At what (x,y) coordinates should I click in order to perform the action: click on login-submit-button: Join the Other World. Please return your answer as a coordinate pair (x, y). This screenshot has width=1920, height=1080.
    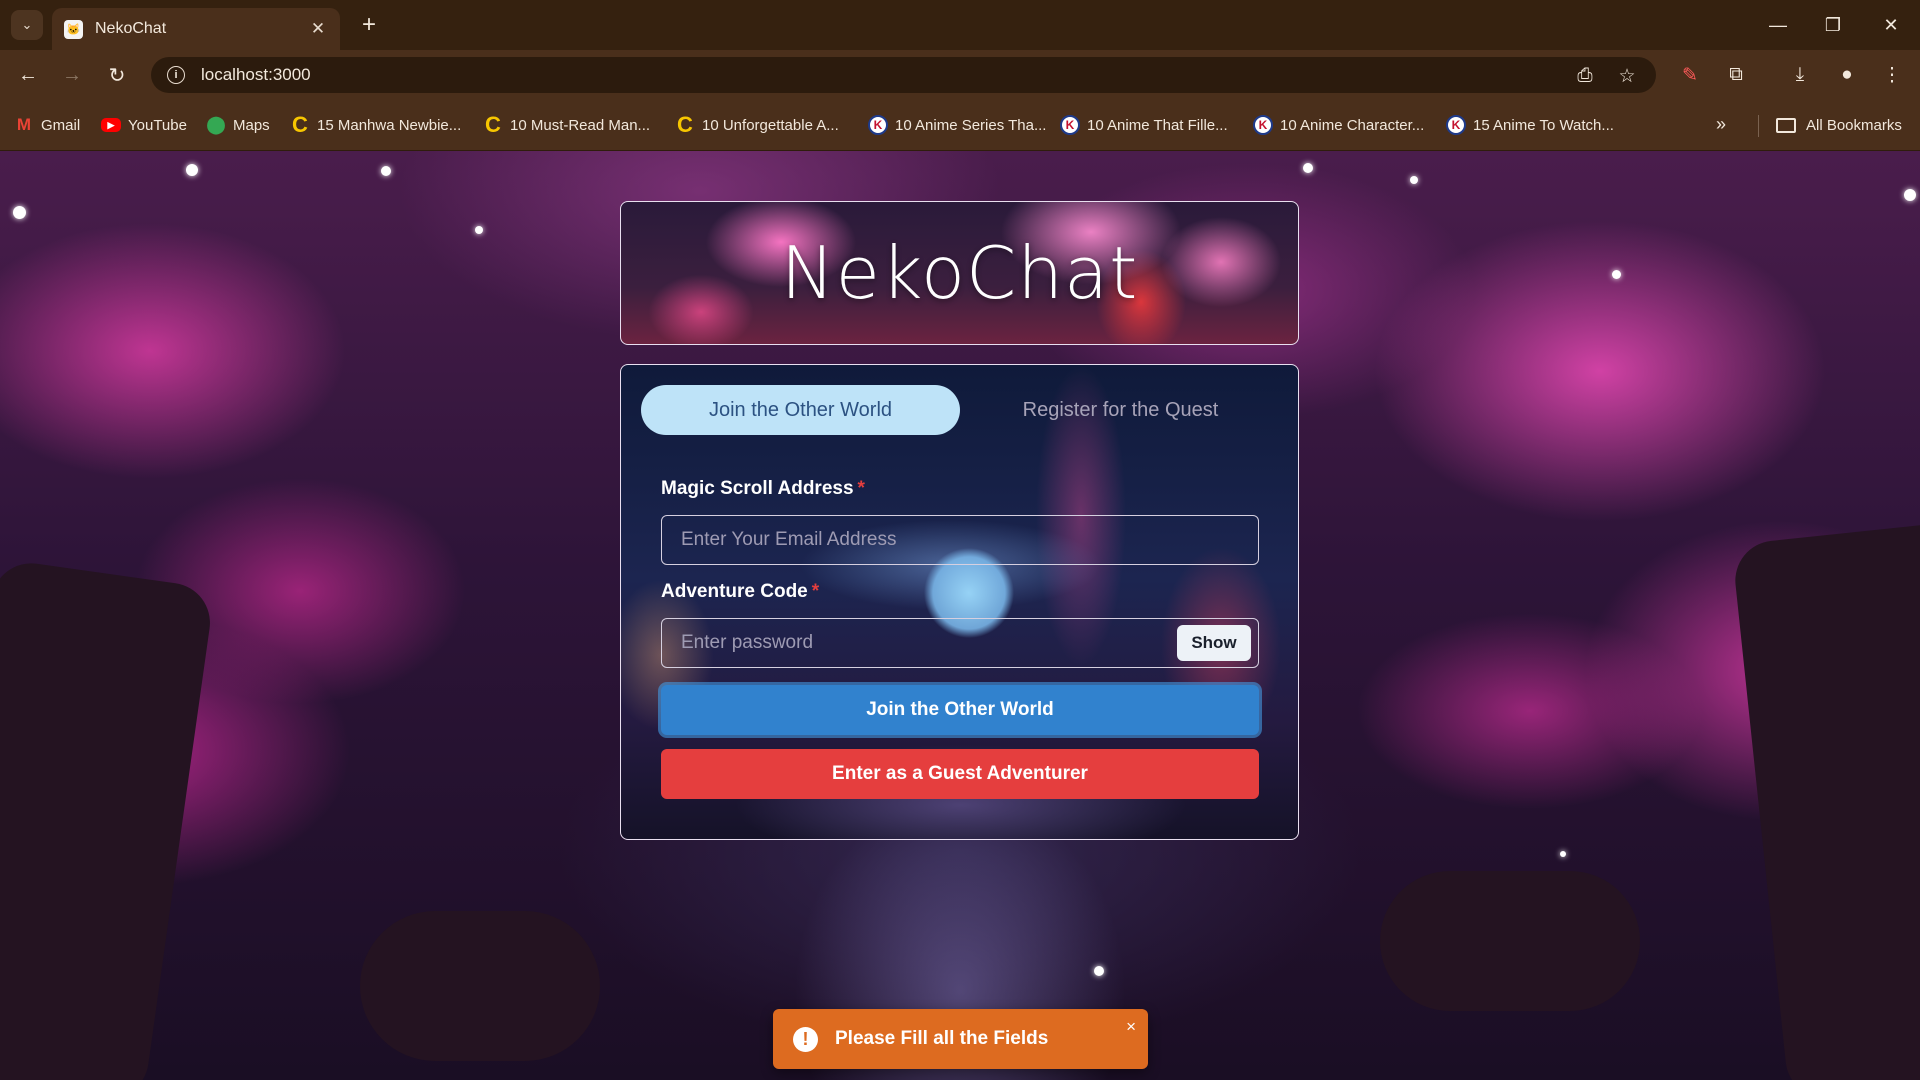
    Looking at the image, I should click on (960, 710).